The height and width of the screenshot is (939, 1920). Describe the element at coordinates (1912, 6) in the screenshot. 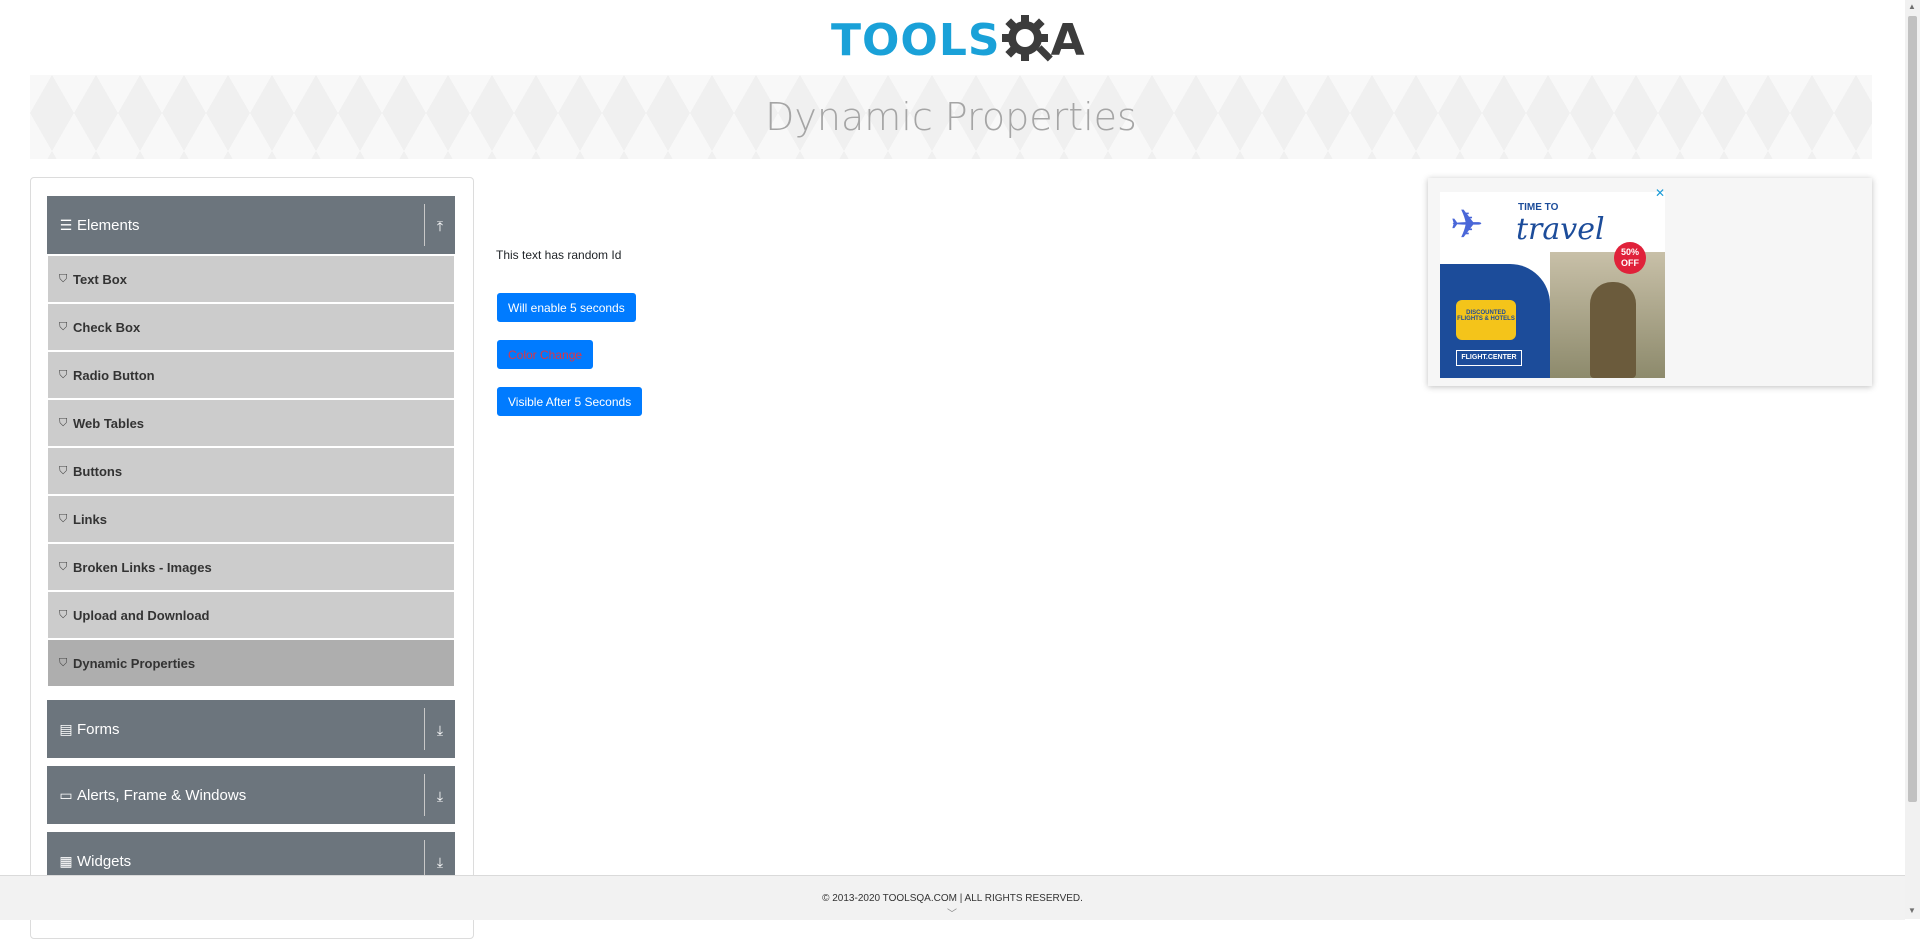

I see `scroll-up-icon: ▲` at that location.